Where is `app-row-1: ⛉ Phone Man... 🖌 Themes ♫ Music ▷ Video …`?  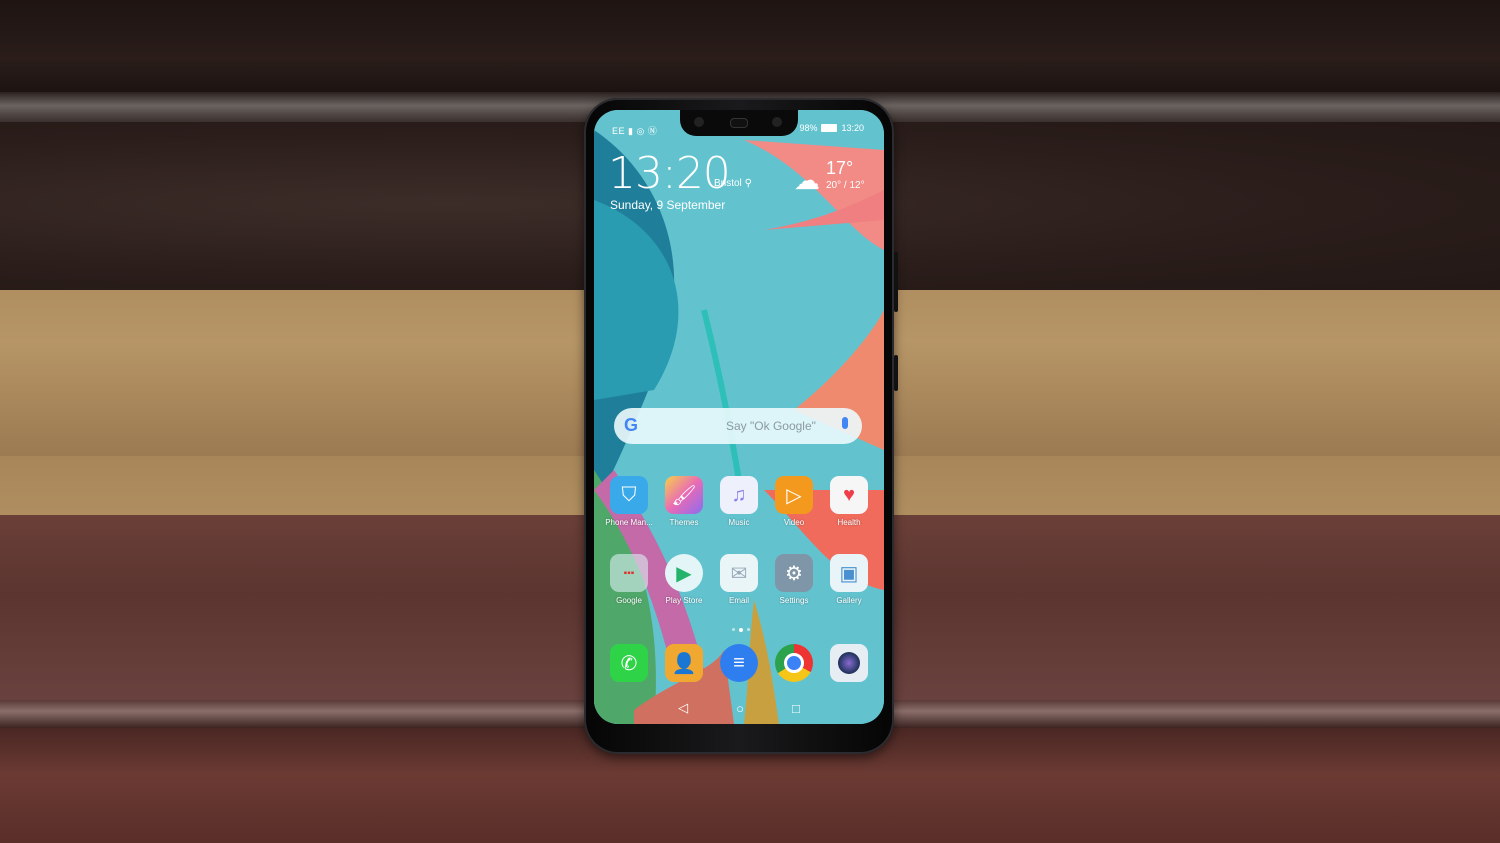
app-row-1: ⛉ Phone Man... 🖌 Themes ♫ Music ▷ Video … is located at coordinates (739, 501).